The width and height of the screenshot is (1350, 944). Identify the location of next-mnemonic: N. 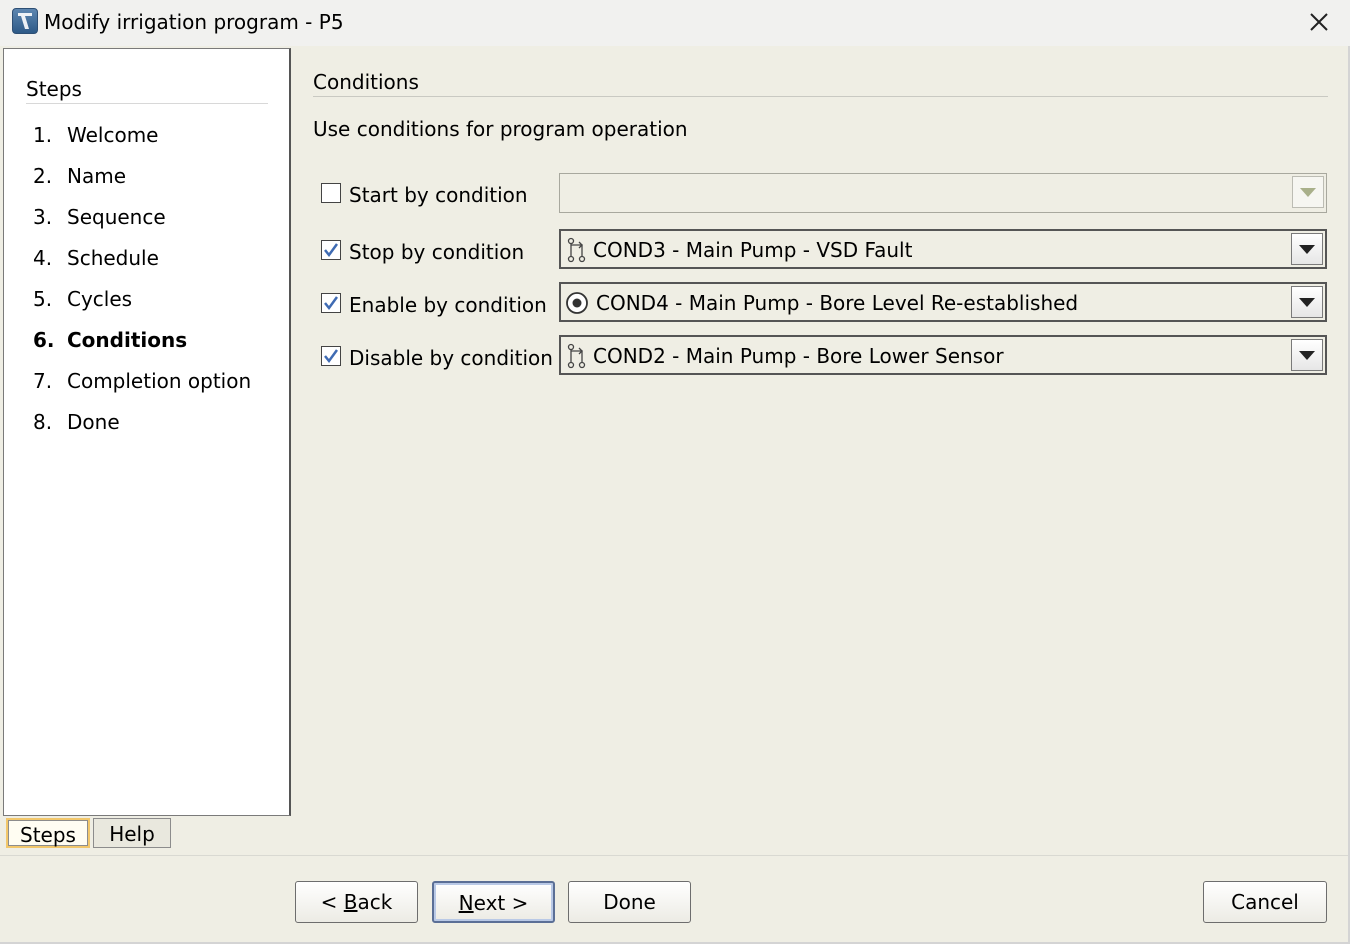
(466, 903).